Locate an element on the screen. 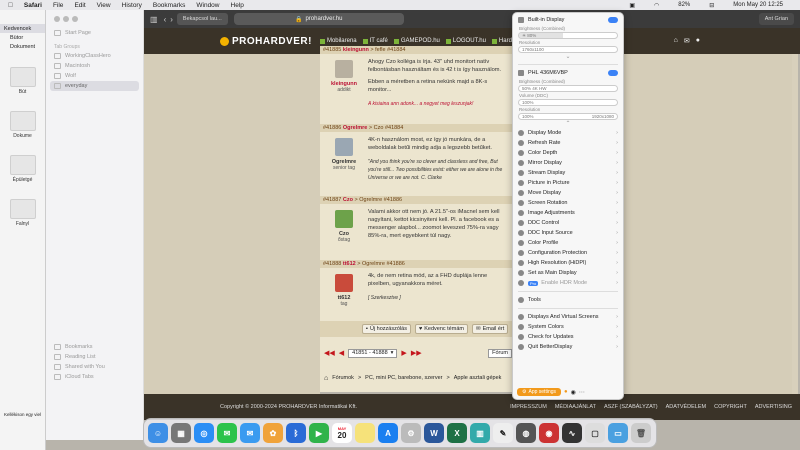  user-icon: ● is located at coordinates (698, 41).